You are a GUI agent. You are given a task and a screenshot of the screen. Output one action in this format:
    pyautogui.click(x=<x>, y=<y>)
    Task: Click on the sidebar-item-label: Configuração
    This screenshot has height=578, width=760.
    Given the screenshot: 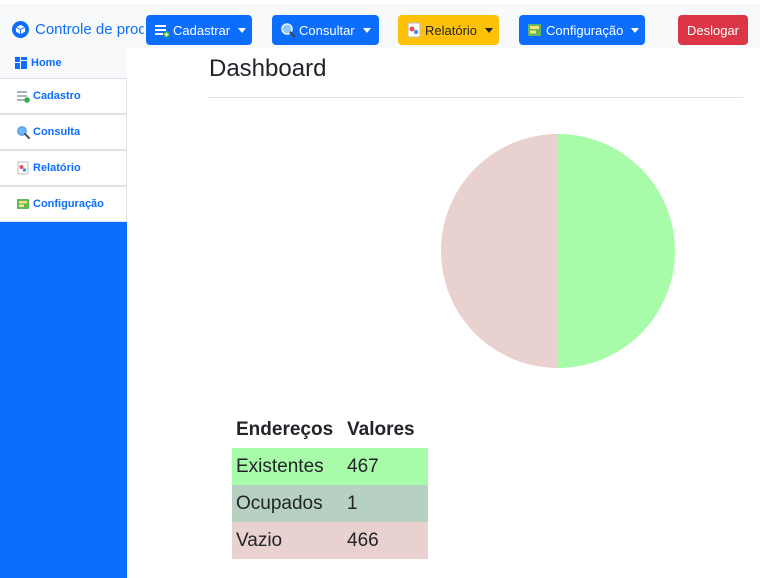 What is the action you would take?
    pyautogui.click(x=68, y=204)
    